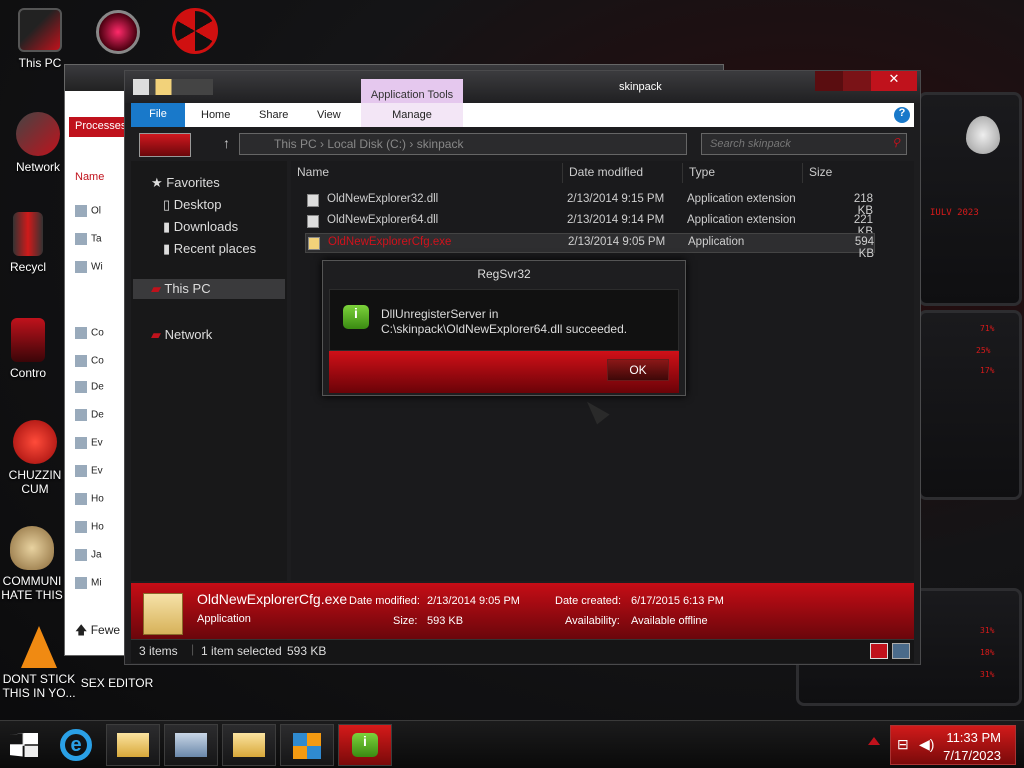  I want to click on desktop-icon-label: This PC, so click(40, 63).